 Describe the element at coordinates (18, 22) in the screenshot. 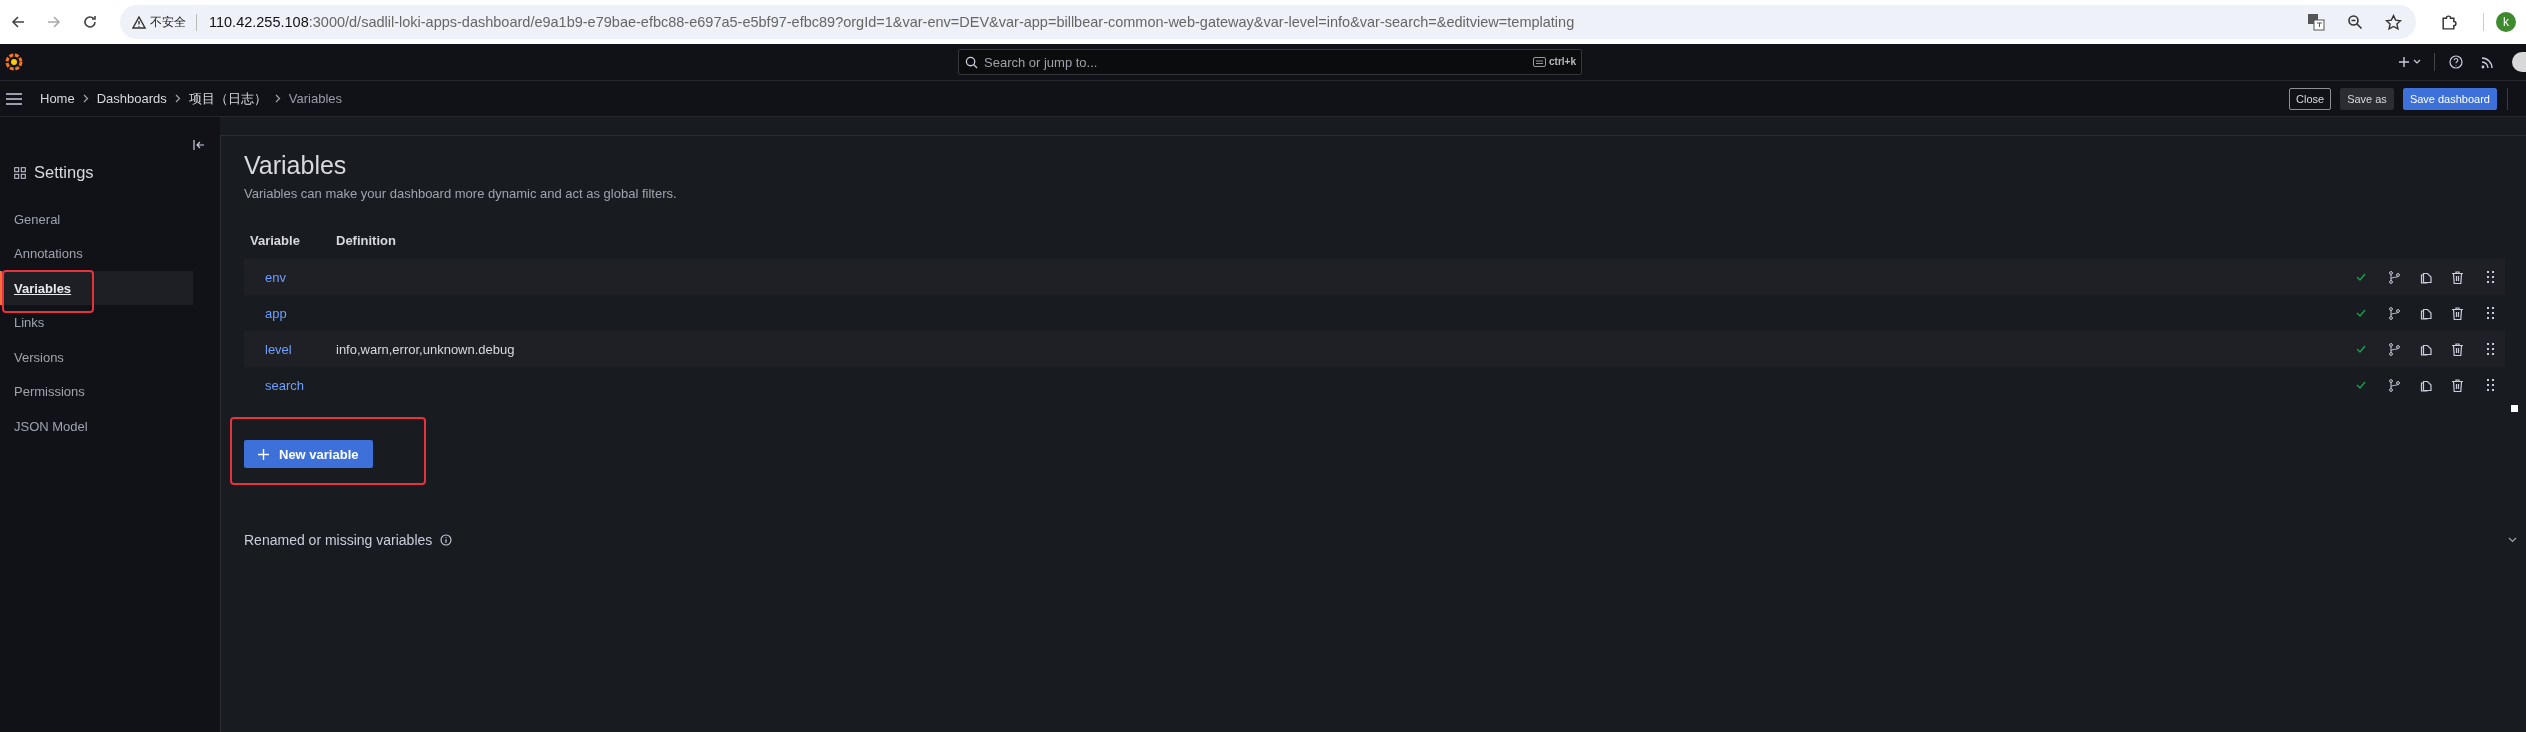

I see `back-icon` at that location.